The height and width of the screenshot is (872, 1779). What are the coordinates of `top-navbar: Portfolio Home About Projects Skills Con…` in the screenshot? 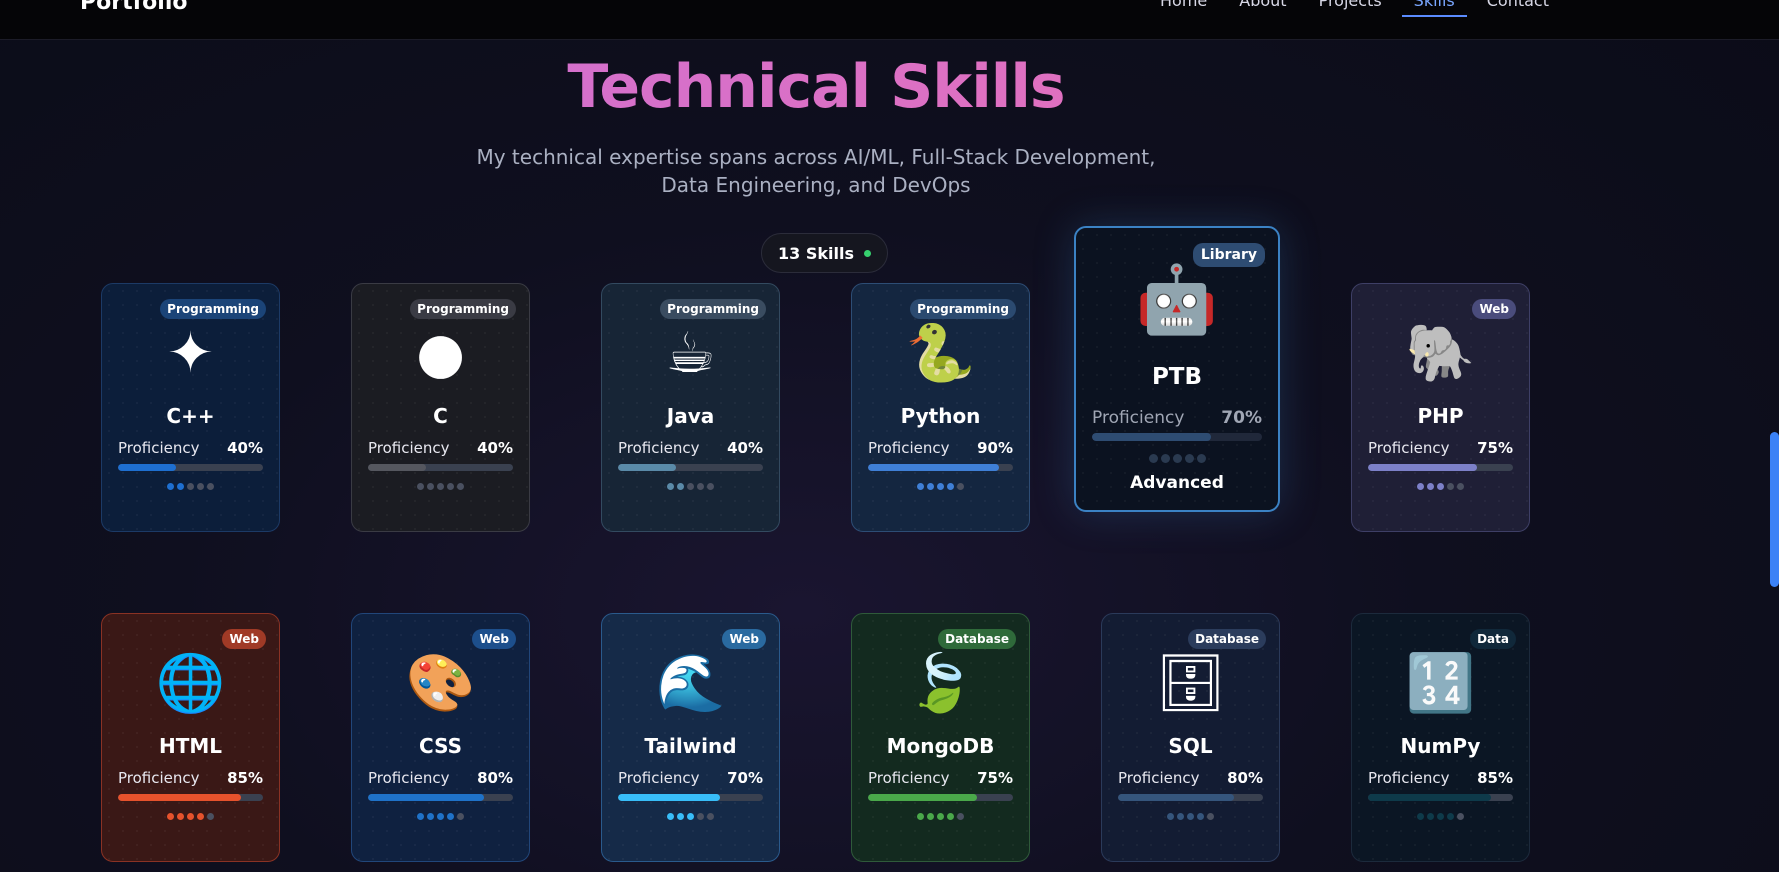 It's located at (889, 20).